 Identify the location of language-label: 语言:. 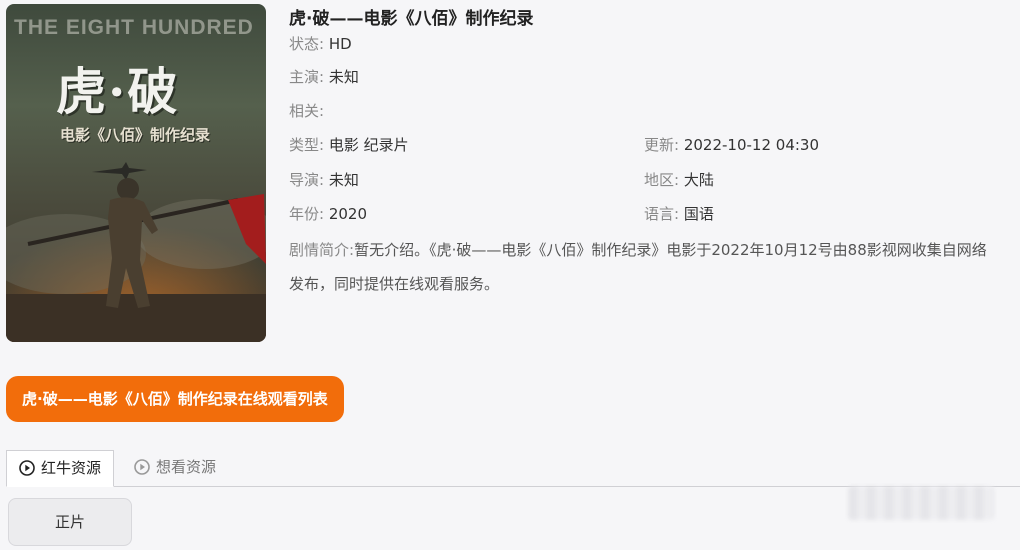
(662, 214).